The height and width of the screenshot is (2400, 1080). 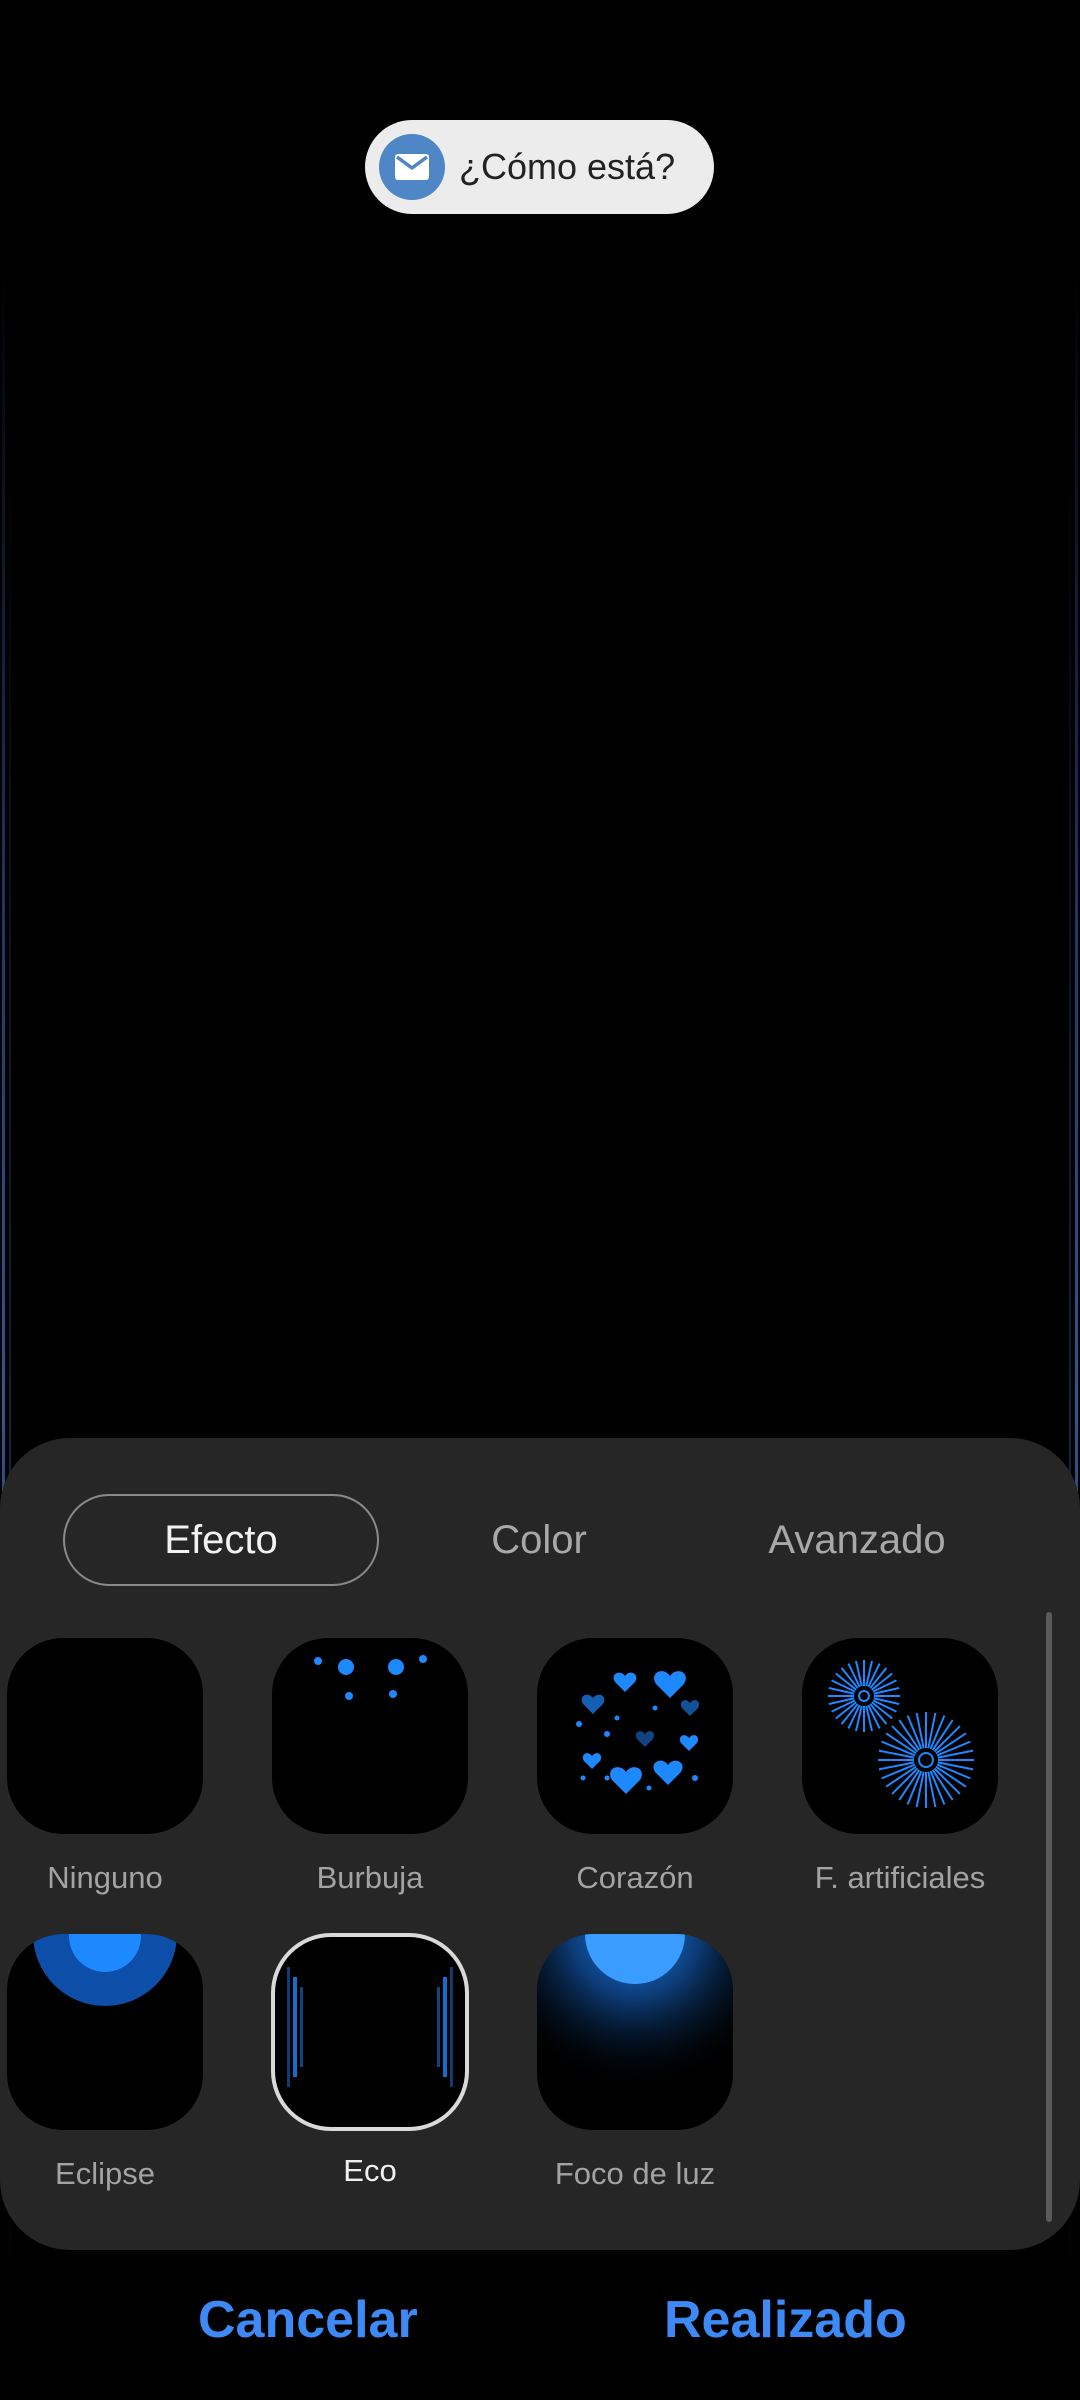 What do you see at coordinates (105, 2173) in the screenshot?
I see `effect-label: Eclipse` at bounding box center [105, 2173].